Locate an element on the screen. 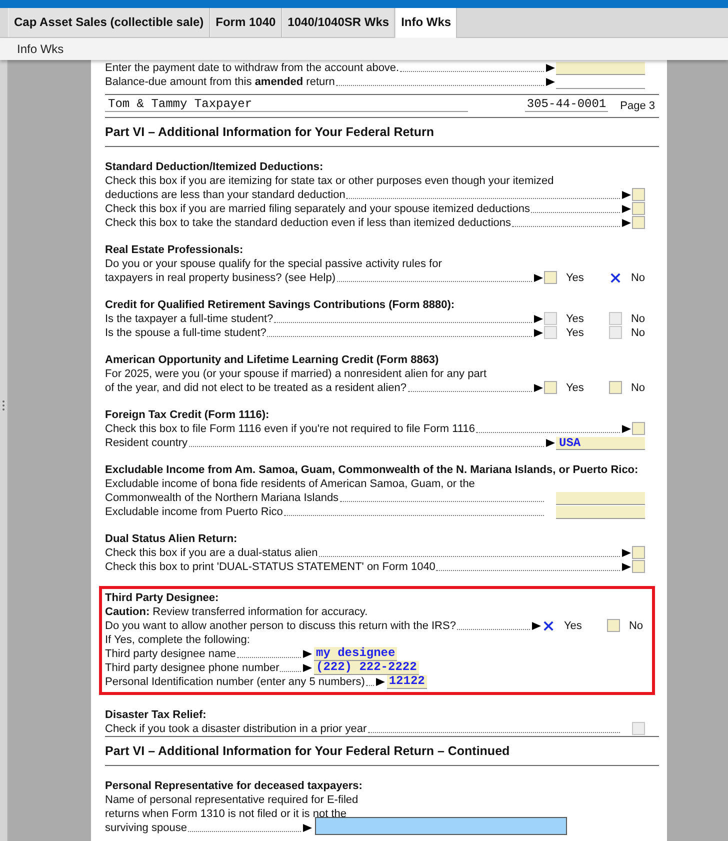 The image size is (728, 841). form-text: returns when Form 1310 is not filed or it is not the is located at coordinates (226, 814).